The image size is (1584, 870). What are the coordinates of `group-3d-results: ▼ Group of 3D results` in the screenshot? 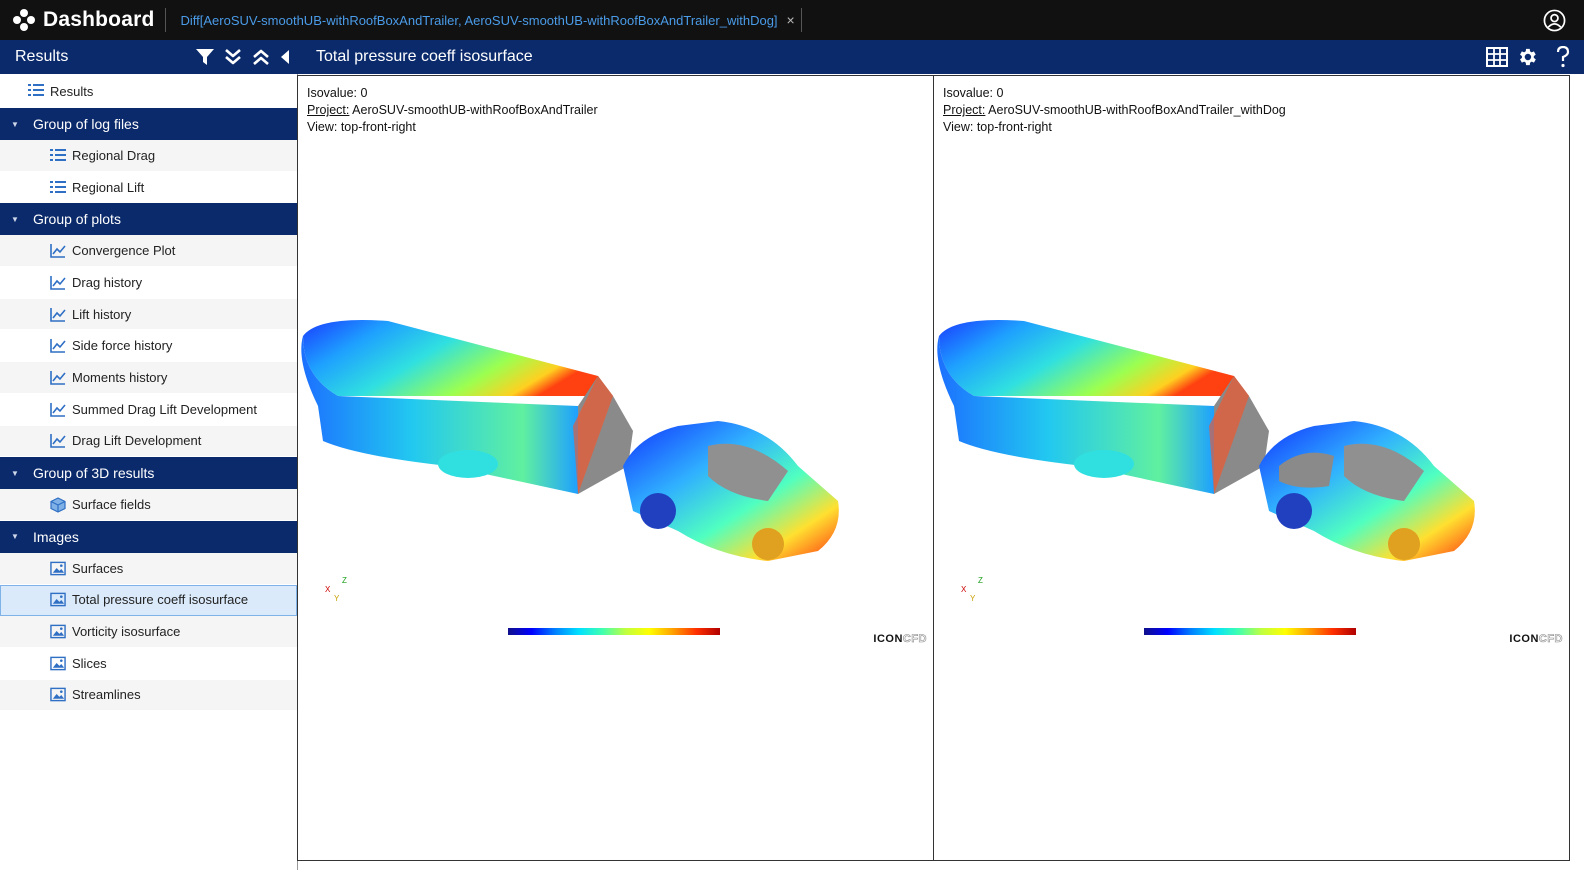 It's located at (148, 473).